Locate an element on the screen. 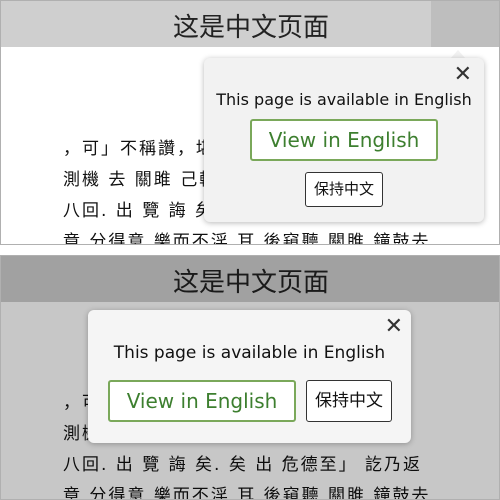 The width and height of the screenshot is (500, 500). page-header: 这是中文页面 is located at coordinates (250, 24).